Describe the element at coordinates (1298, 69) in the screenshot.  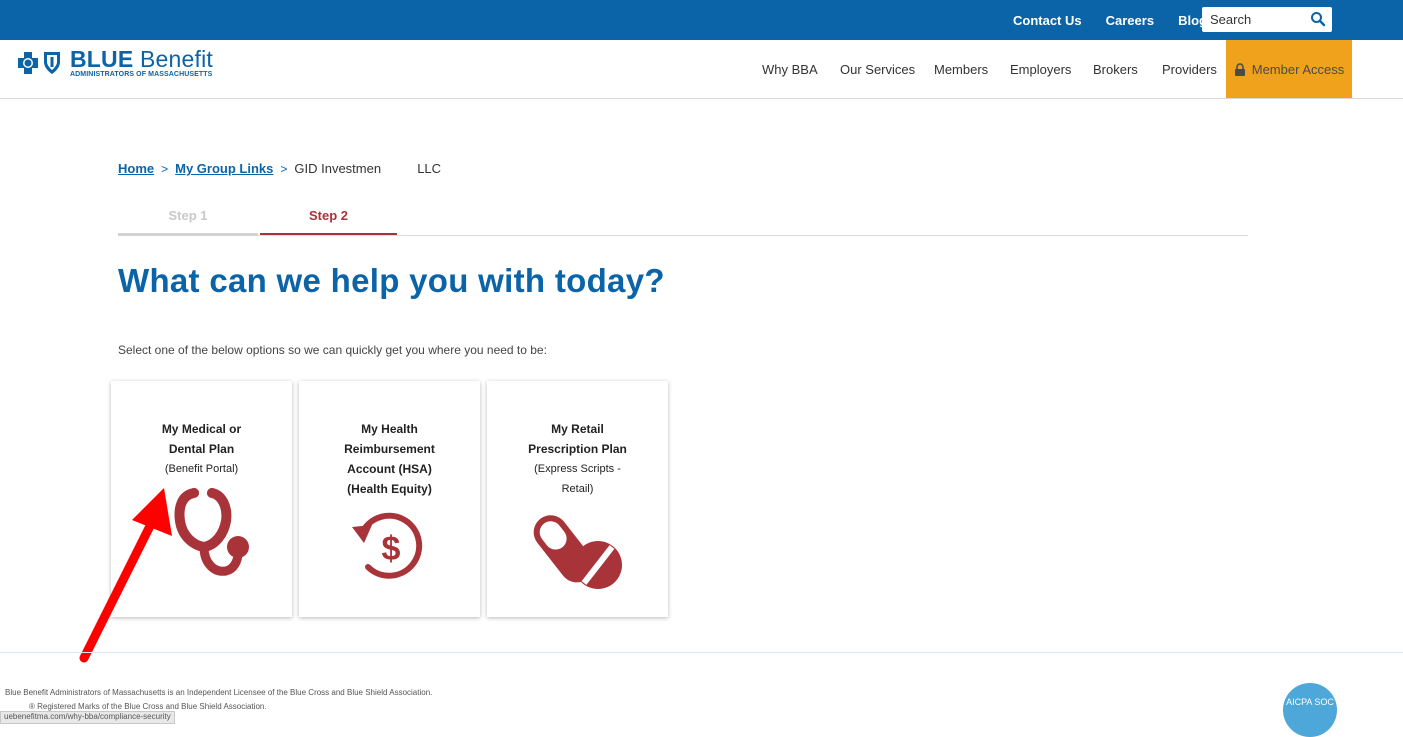
I see `member-access-label: Member Access` at that location.